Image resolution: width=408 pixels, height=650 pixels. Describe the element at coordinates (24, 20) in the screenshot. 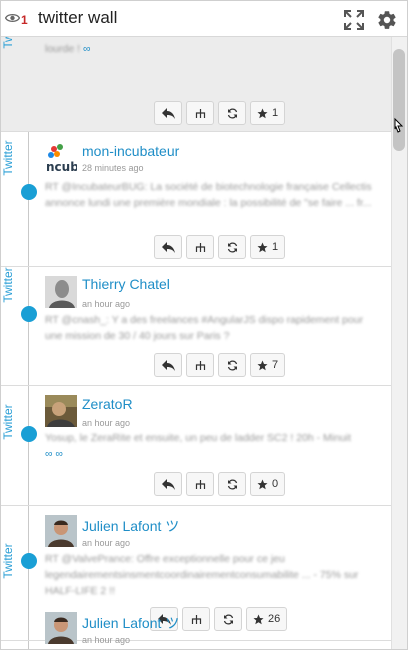

I see `viewer-count: 1` at that location.